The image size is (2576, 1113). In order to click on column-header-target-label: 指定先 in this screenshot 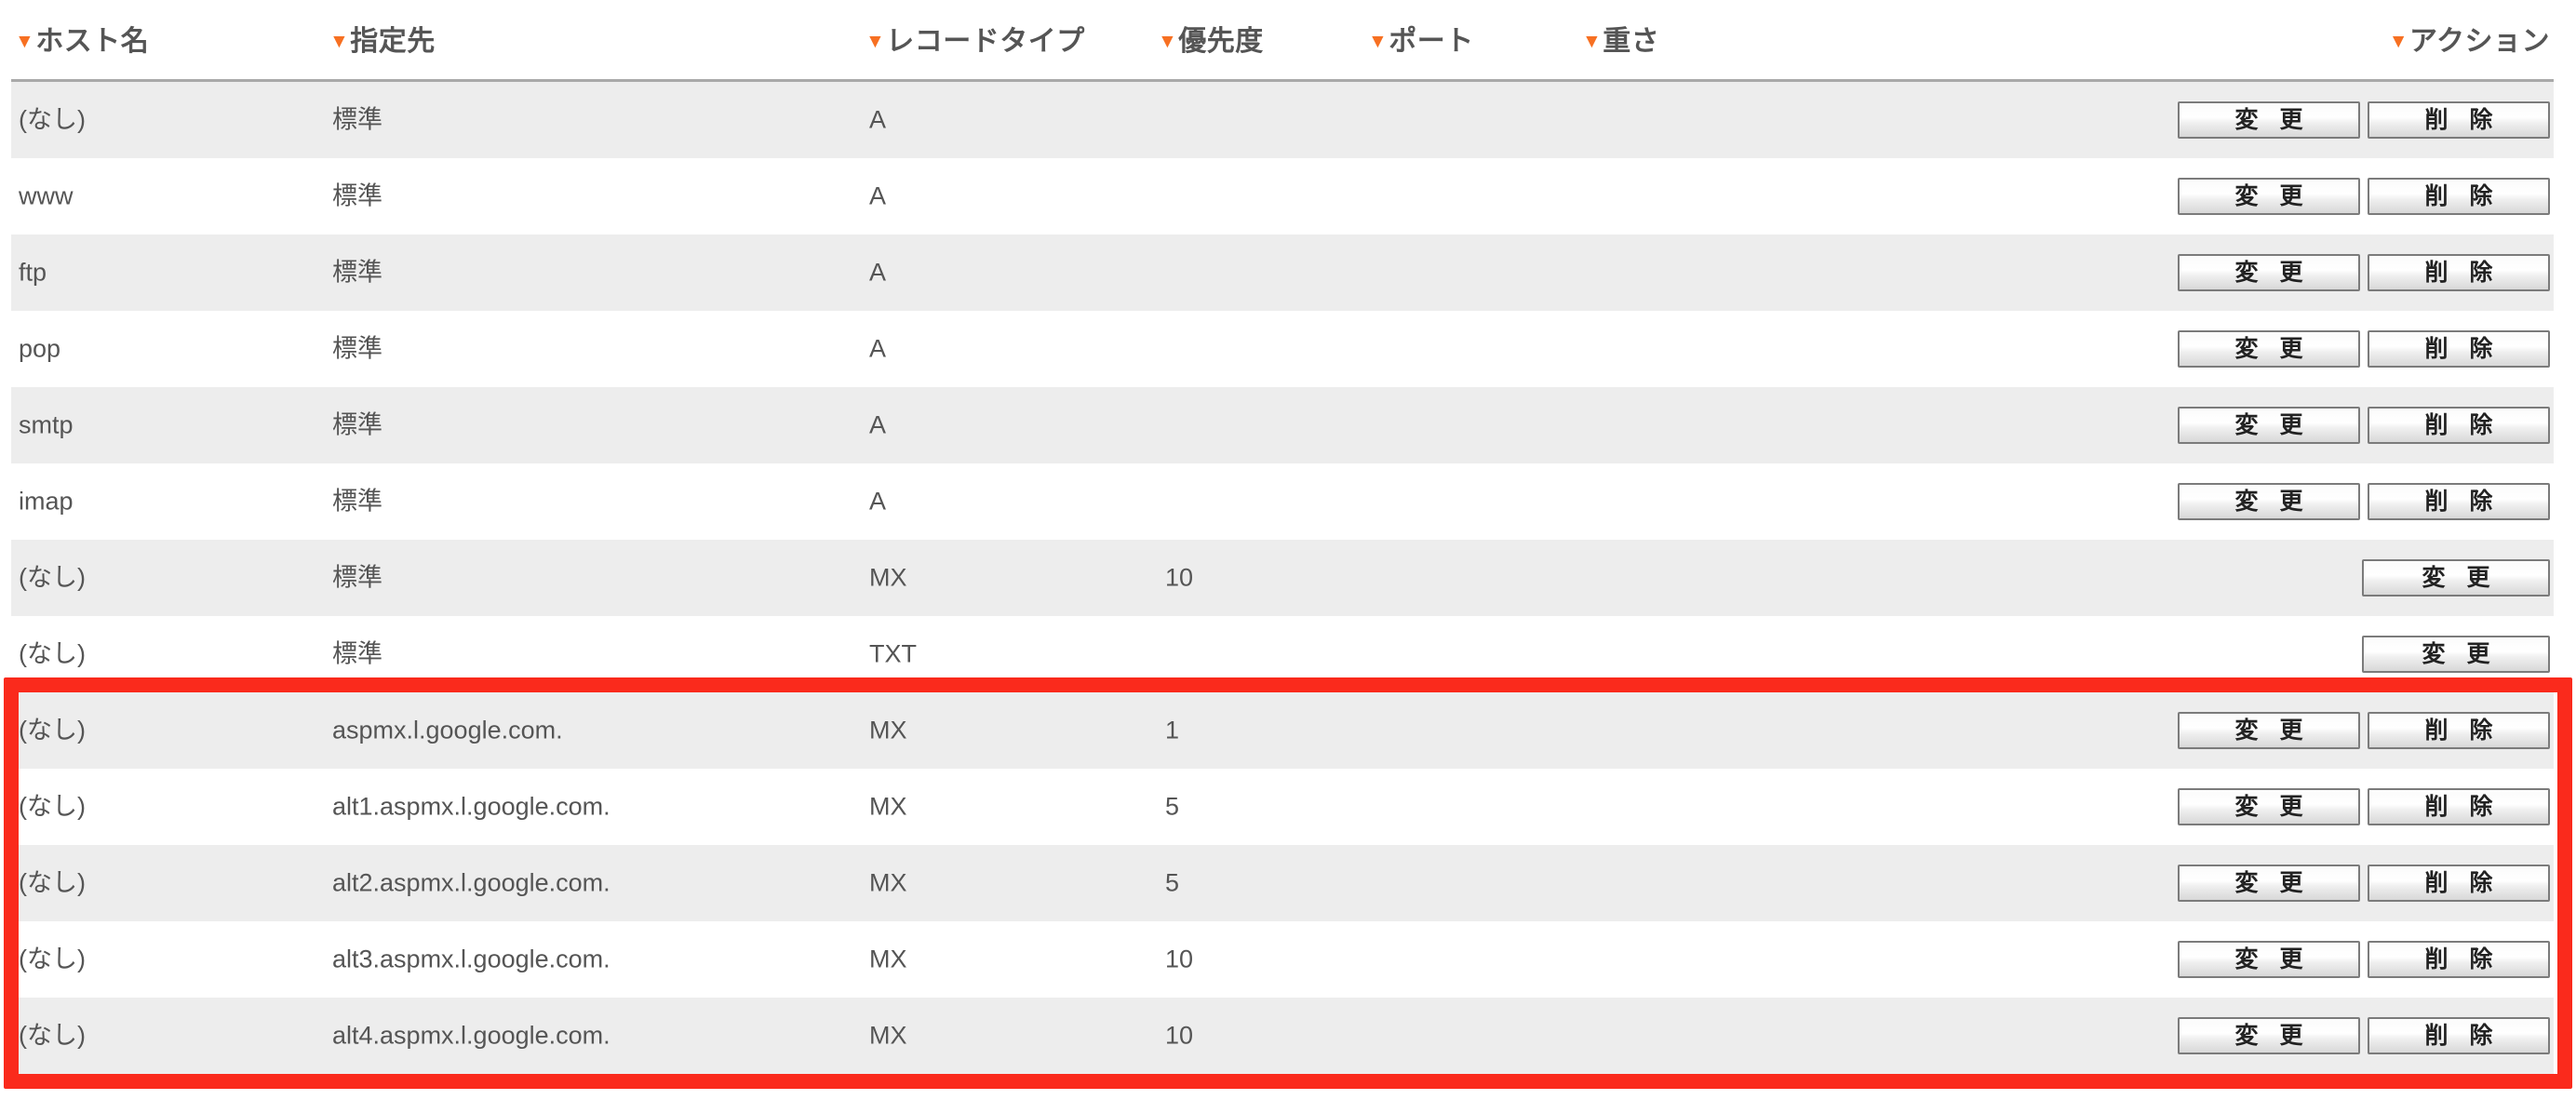, I will do `click(393, 42)`.